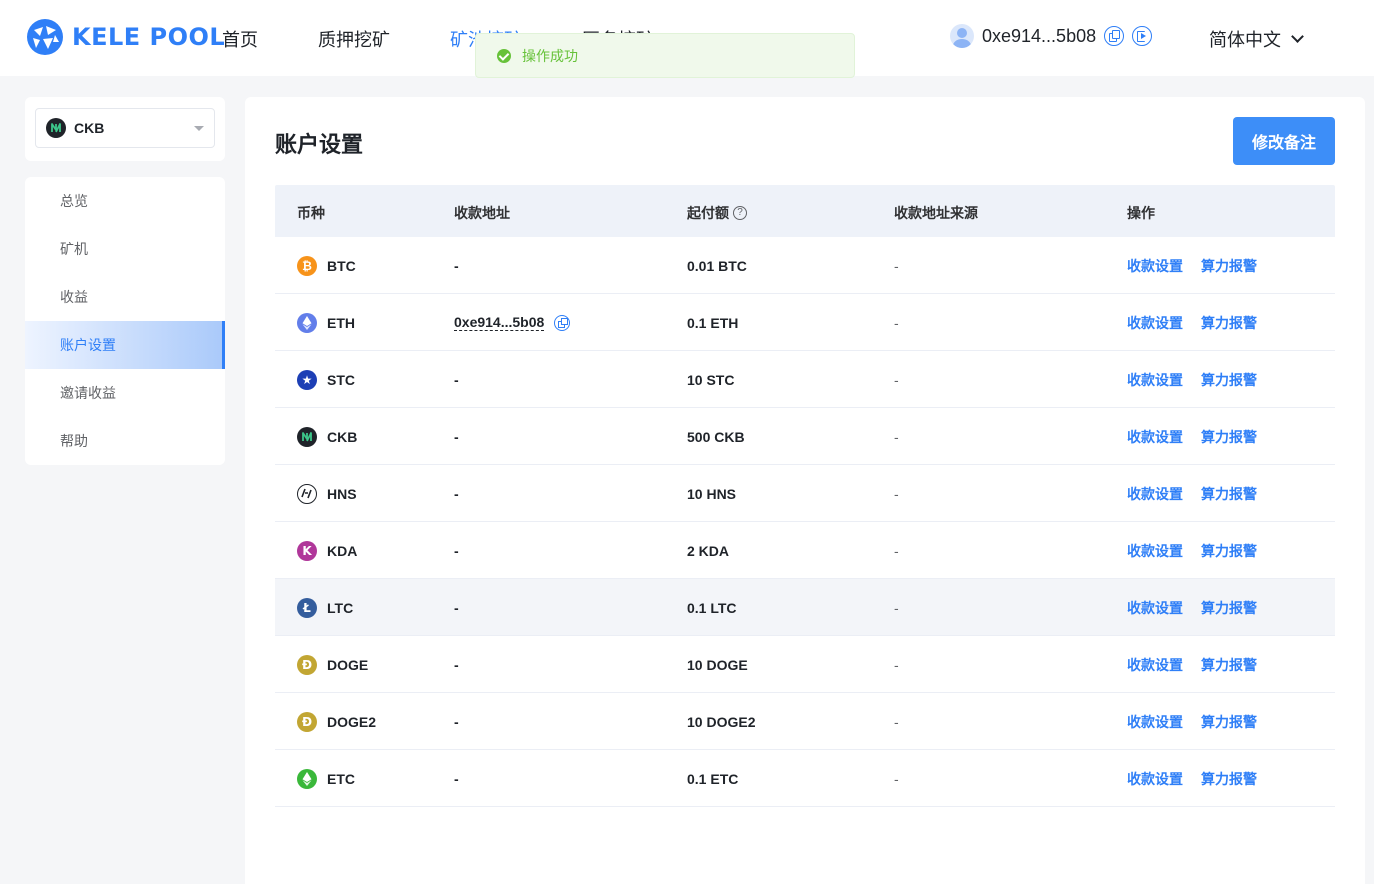 The width and height of the screenshot is (1374, 884). I want to click on table-row: K KDA - 2 KDA - 收款设置 算力报警, so click(805, 550).